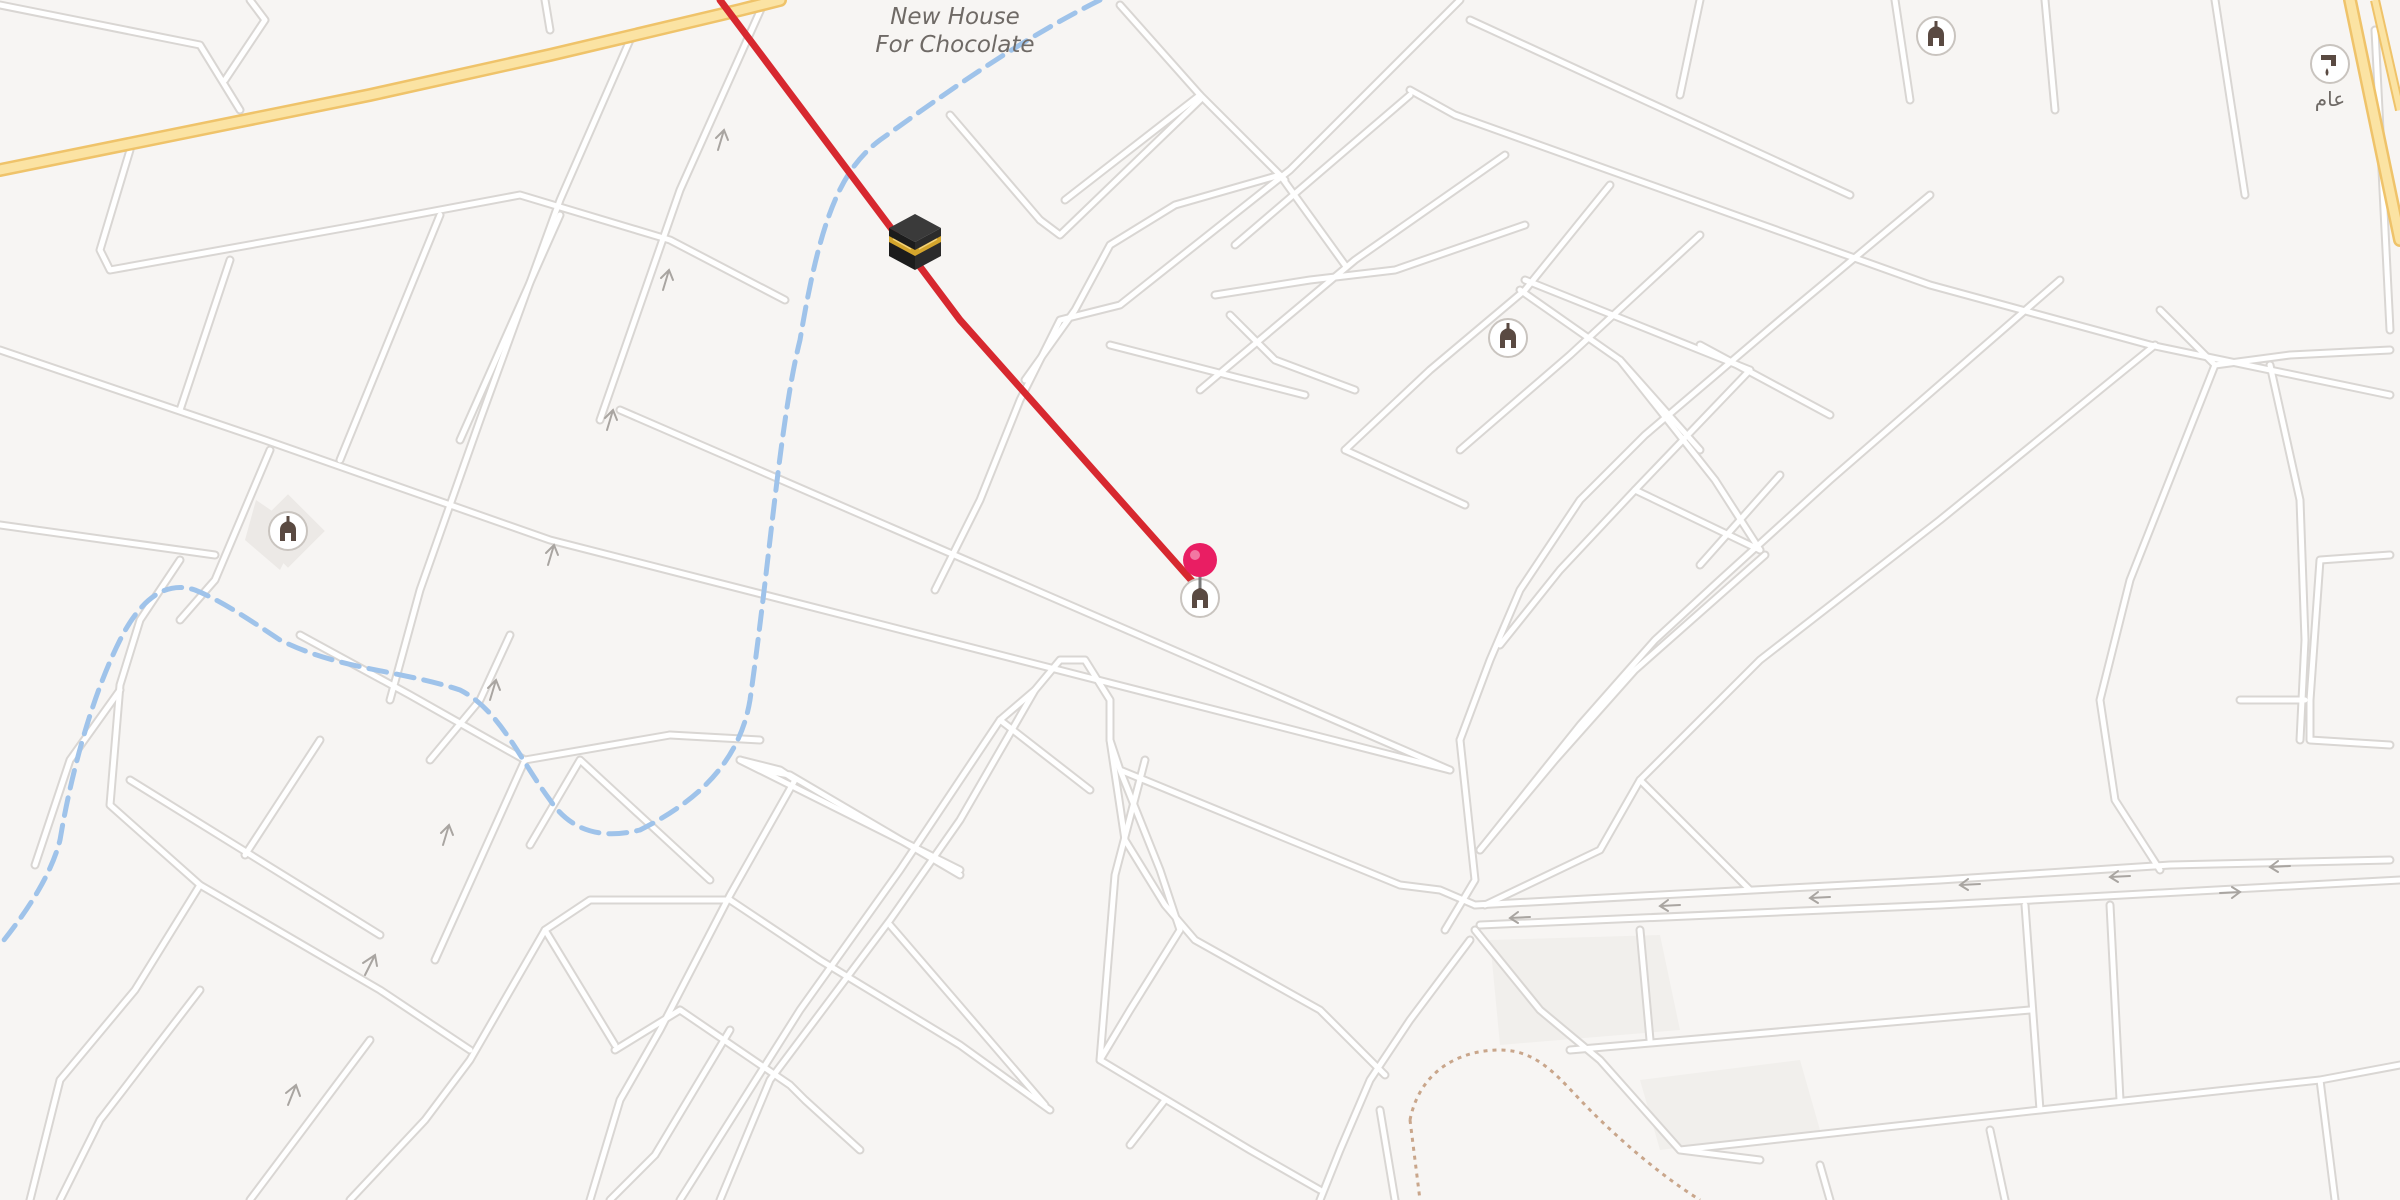 Image resolution: width=2400 pixels, height=1200 pixels. Describe the element at coordinates (954, 45) in the screenshot. I see `place-label-line2: For Chocolate` at that location.